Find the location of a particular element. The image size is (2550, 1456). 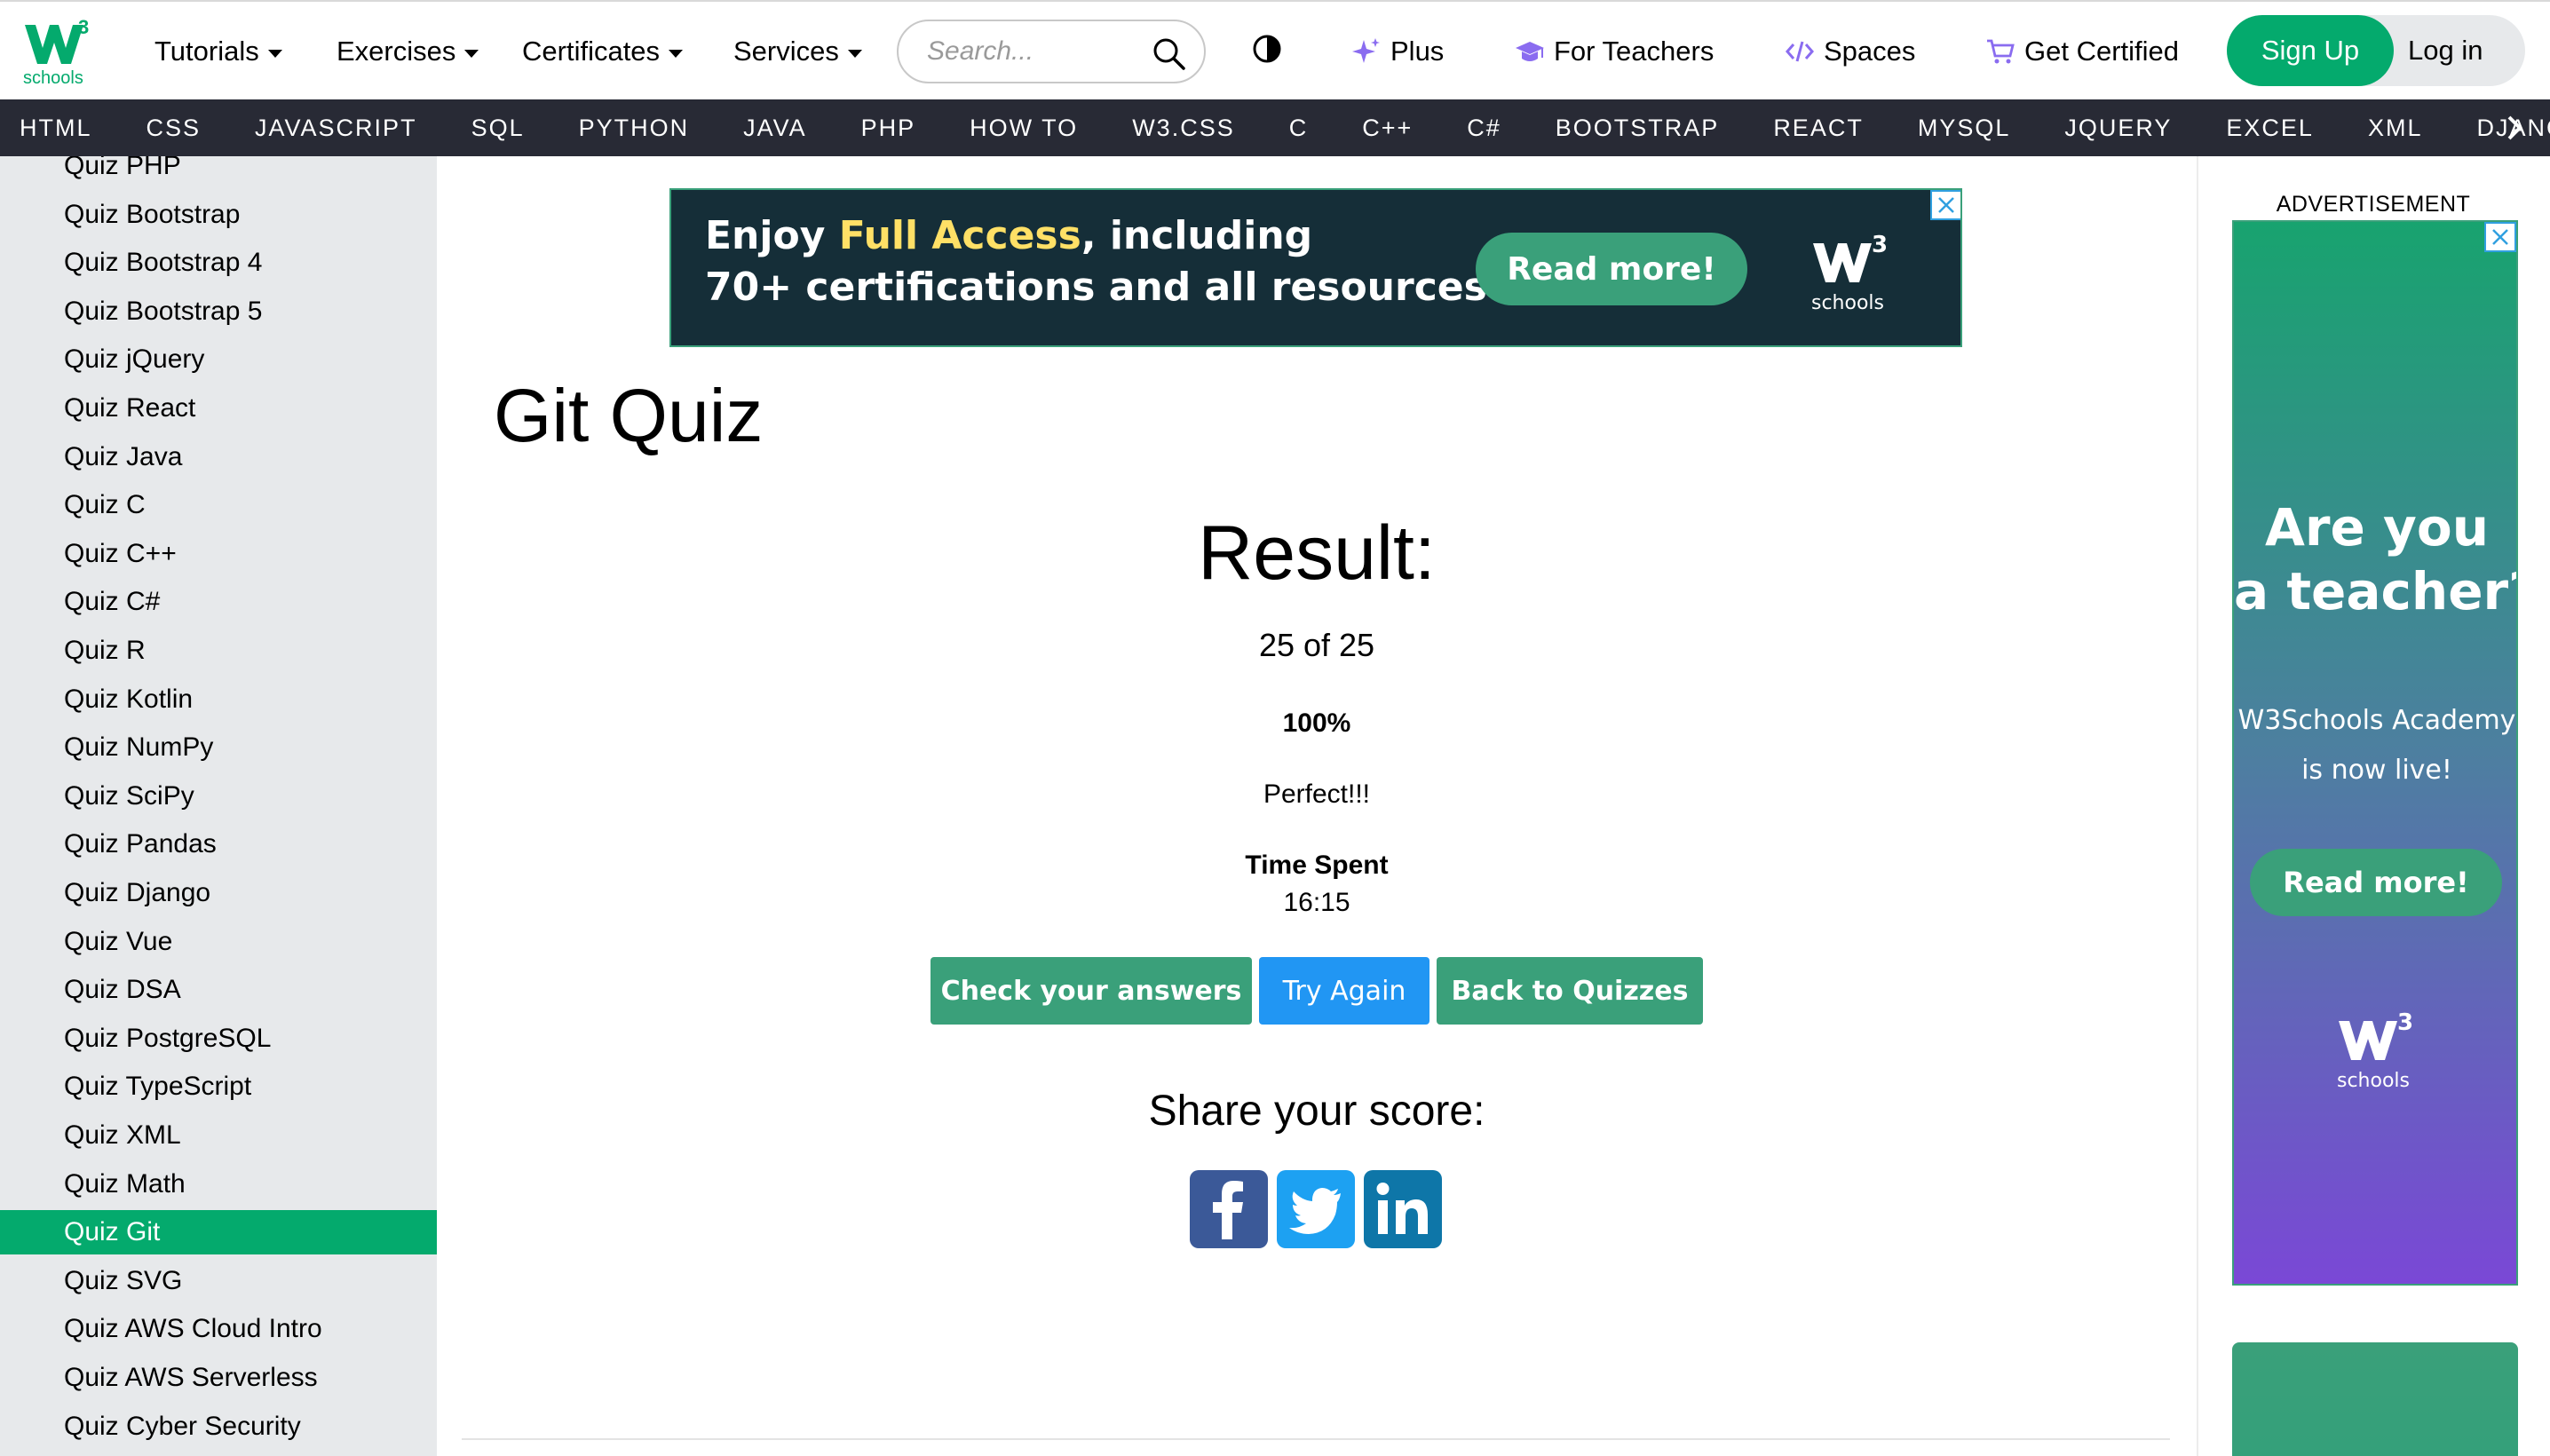

subnav-link-c: C is located at coordinates (1299, 128).